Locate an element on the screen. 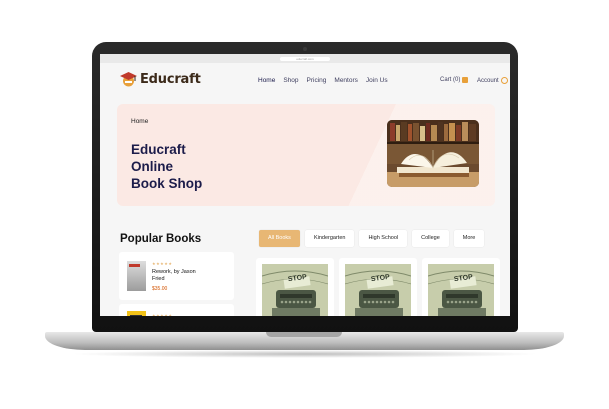  tab-more: More is located at coordinates (469, 238).